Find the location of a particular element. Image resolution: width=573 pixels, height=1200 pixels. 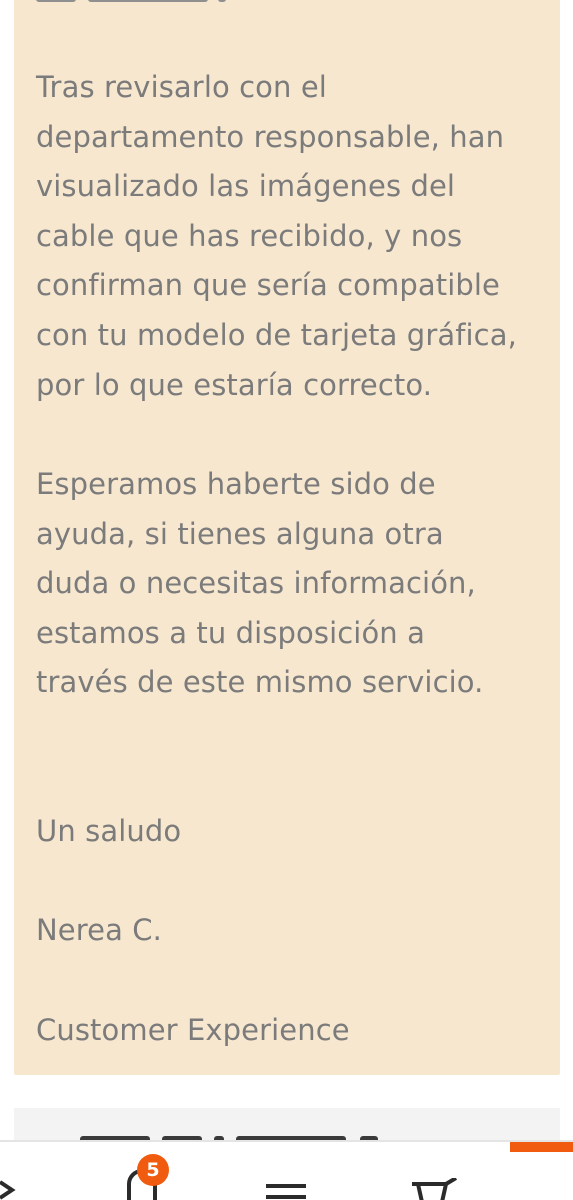

share-icon is located at coordinates (15, 1186).